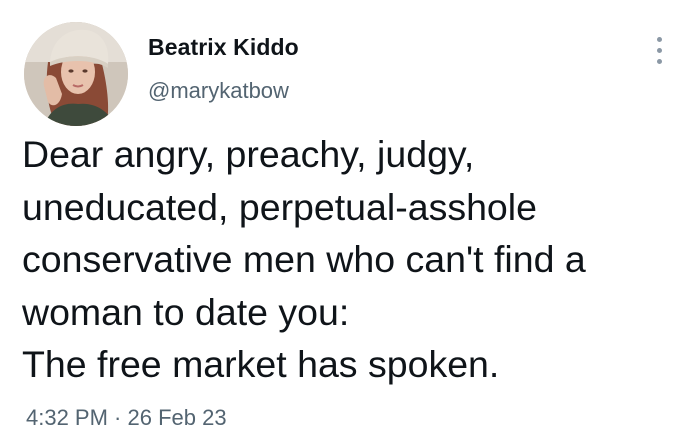 The height and width of the screenshot is (445, 700). What do you see at coordinates (279, 206) in the screenshot?
I see `tweet-text-line: uneducated, perpetual-asshole` at bounding box center [279, 206].